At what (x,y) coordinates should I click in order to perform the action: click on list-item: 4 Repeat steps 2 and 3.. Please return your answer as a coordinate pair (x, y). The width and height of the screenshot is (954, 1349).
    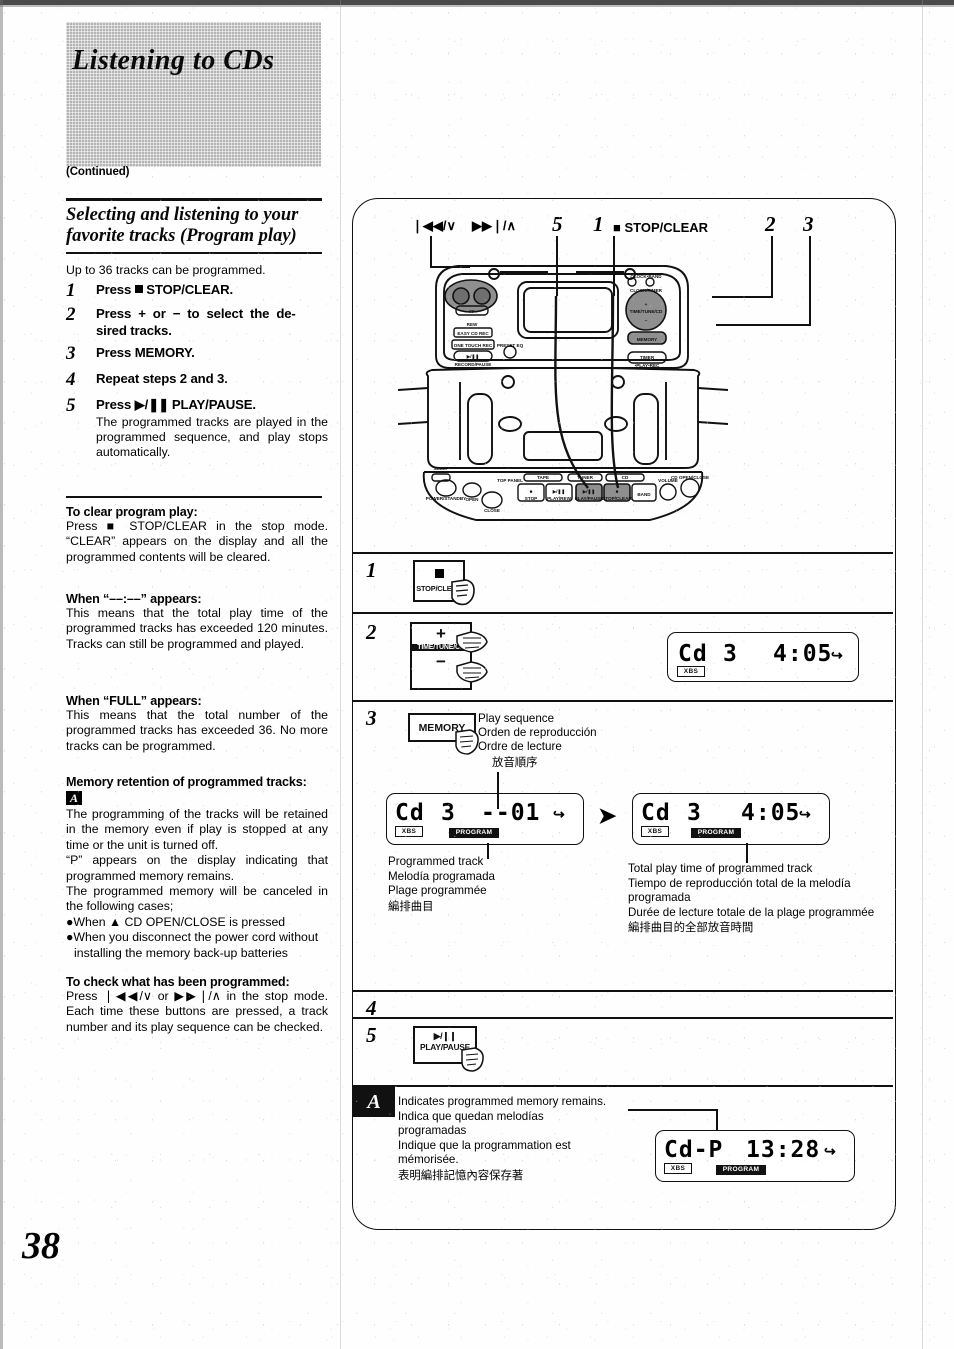
    Looking at the image, I should click on (197, 380).